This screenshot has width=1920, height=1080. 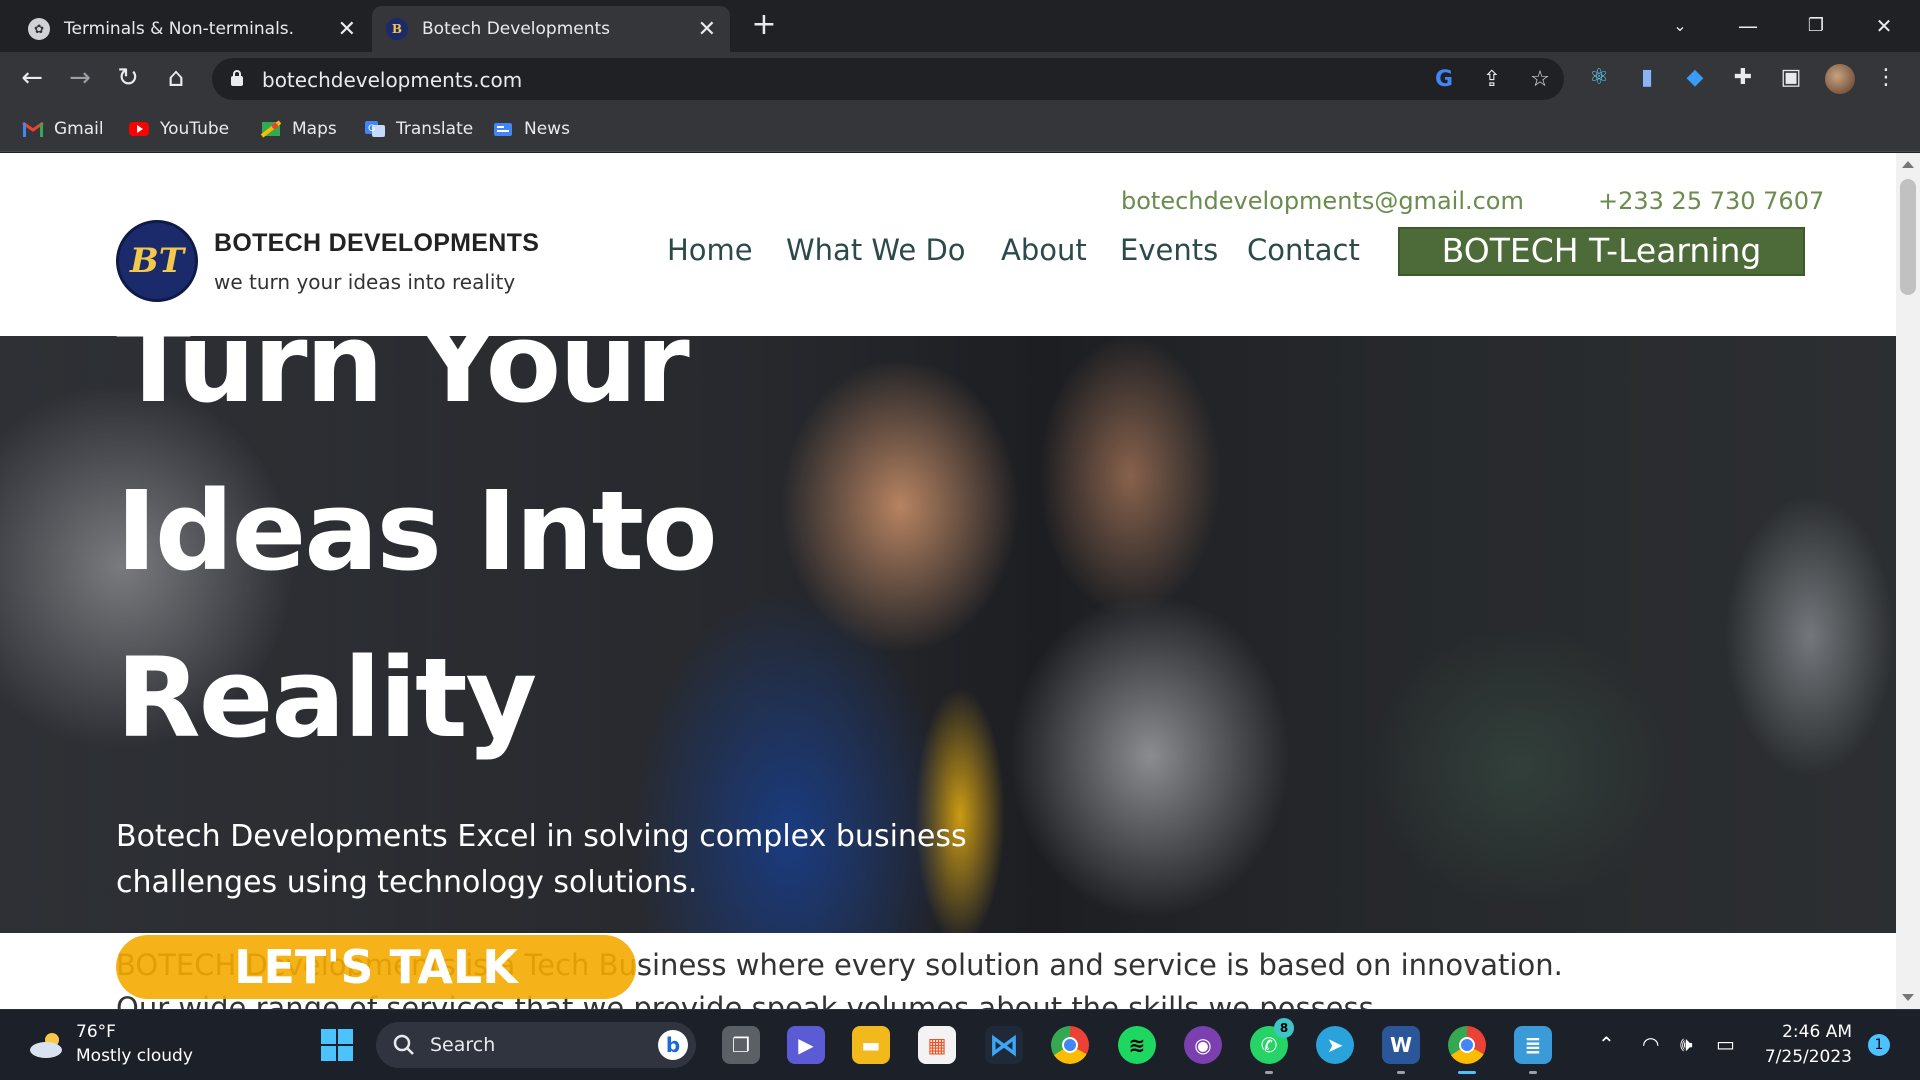 I want to click on brand-name: BOTECH DEVELOPMENTS, so click(x=376, y=243).